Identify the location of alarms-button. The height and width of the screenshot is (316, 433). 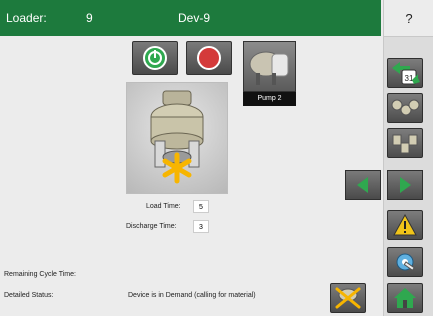
(405, 225).